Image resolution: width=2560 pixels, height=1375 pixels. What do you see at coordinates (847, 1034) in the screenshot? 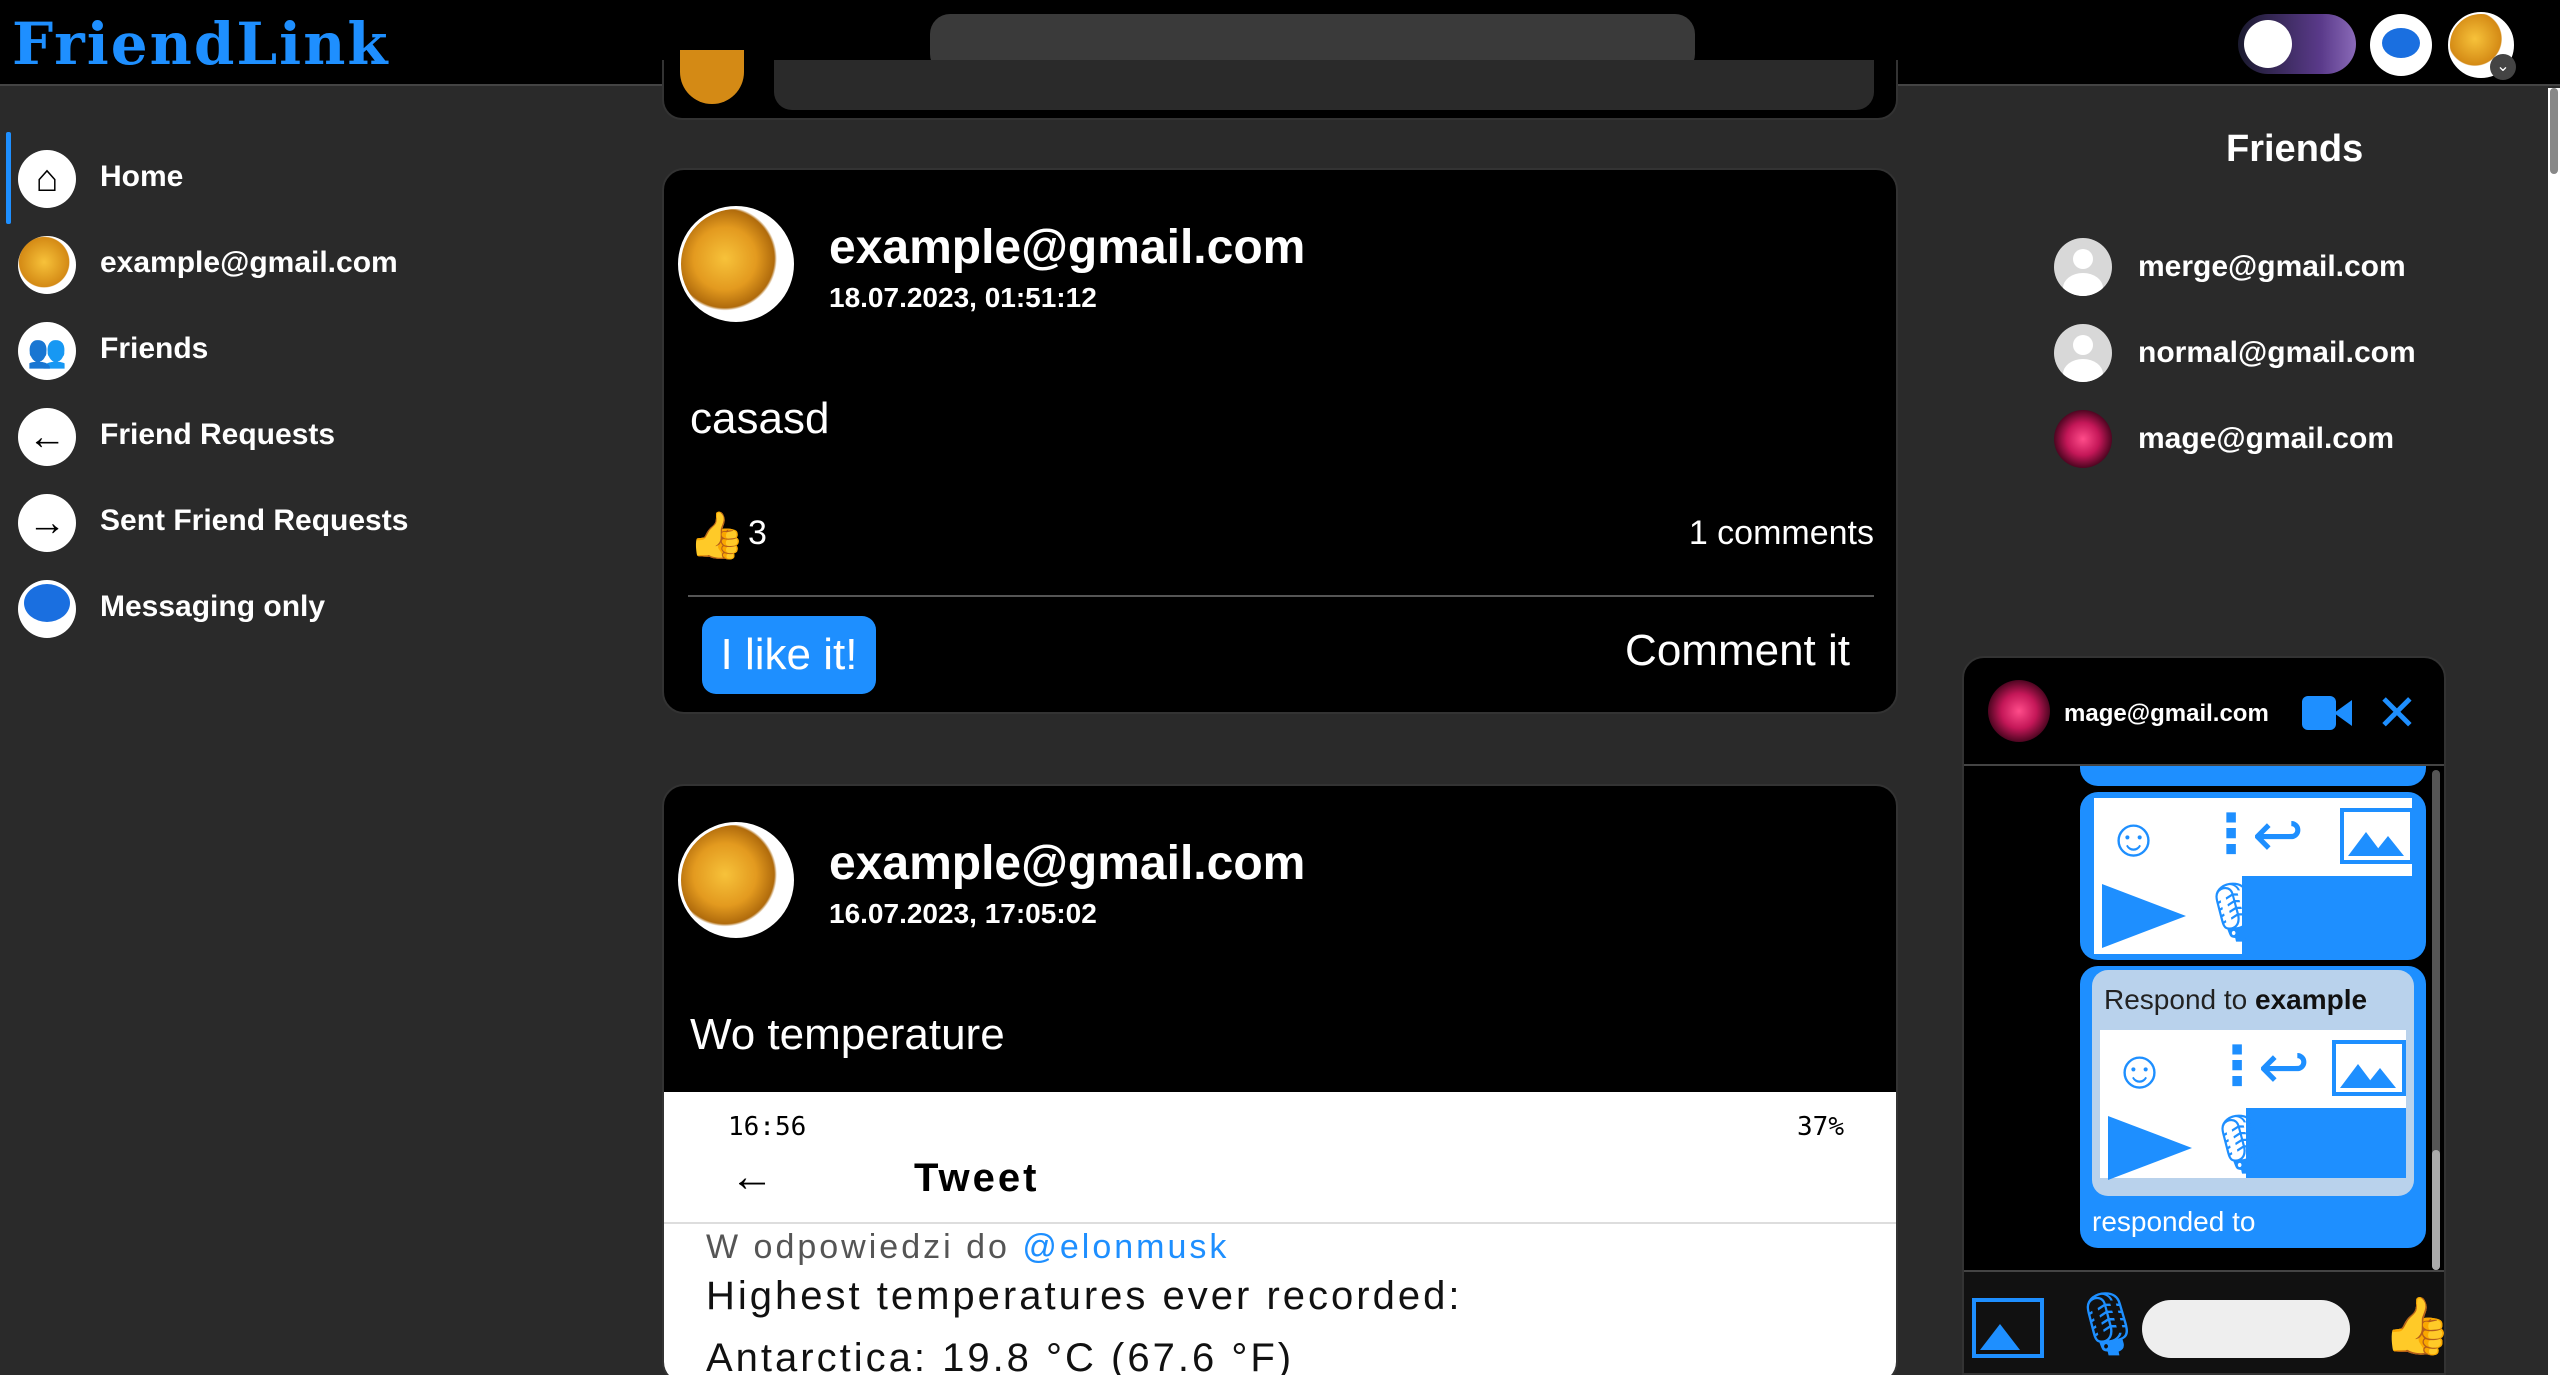
I see `post-body: Wo temperature` at bounding box center [847, 1034].